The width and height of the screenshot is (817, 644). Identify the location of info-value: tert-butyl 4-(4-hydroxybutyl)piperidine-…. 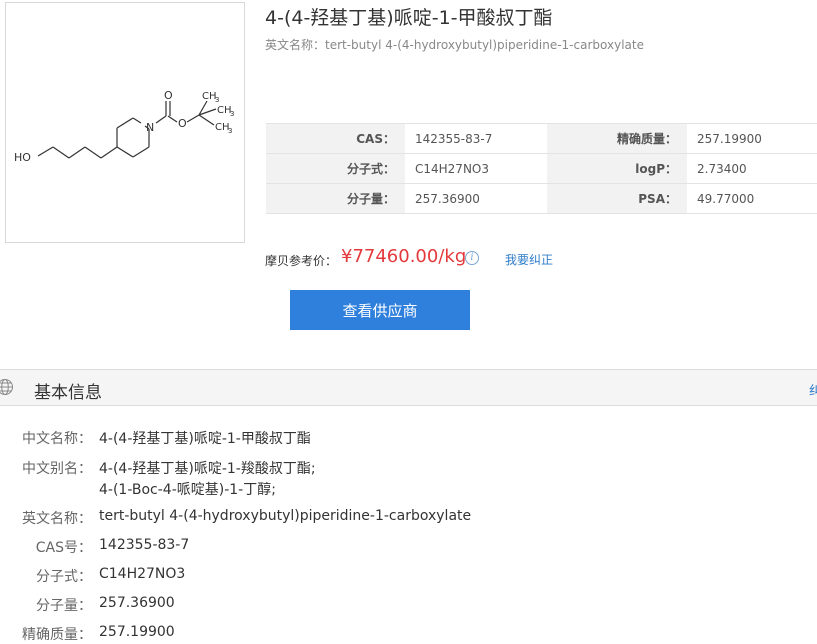
(285, 516).